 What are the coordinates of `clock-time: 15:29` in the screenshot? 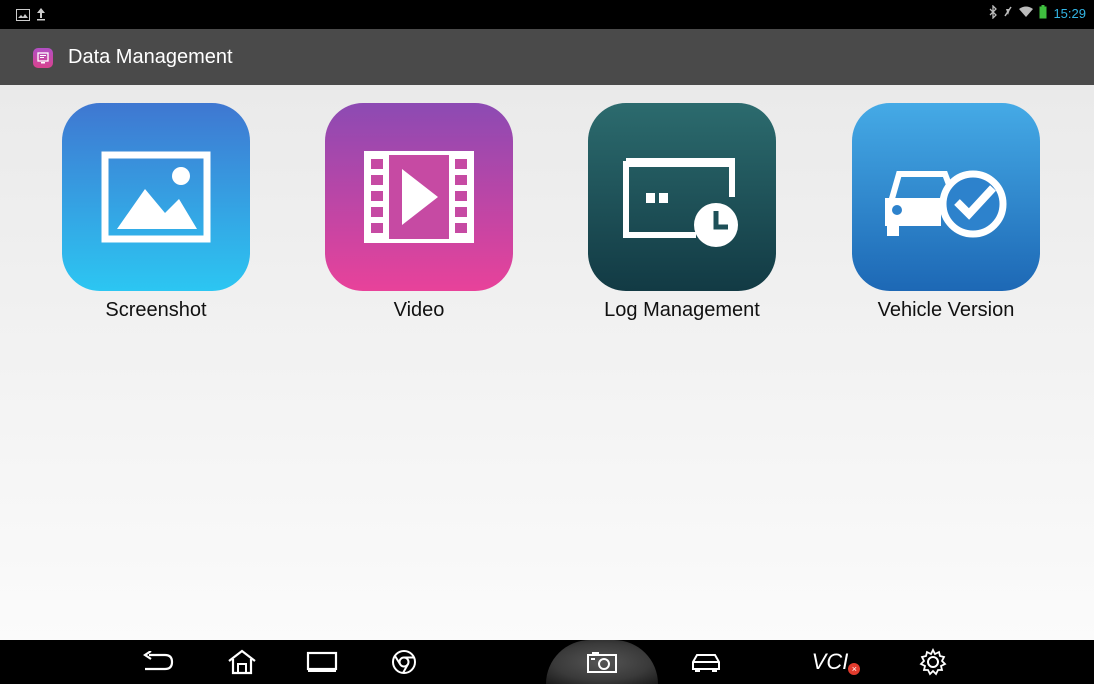 It's located at (1069, 13).